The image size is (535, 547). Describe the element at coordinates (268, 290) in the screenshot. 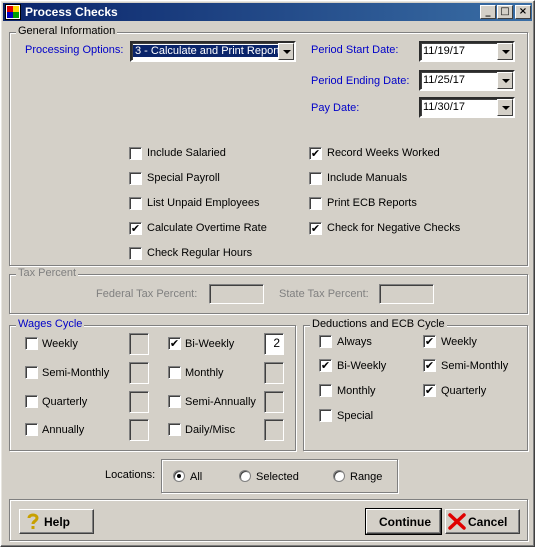

I see `tax-percent-group: Tax Percent` at that location.